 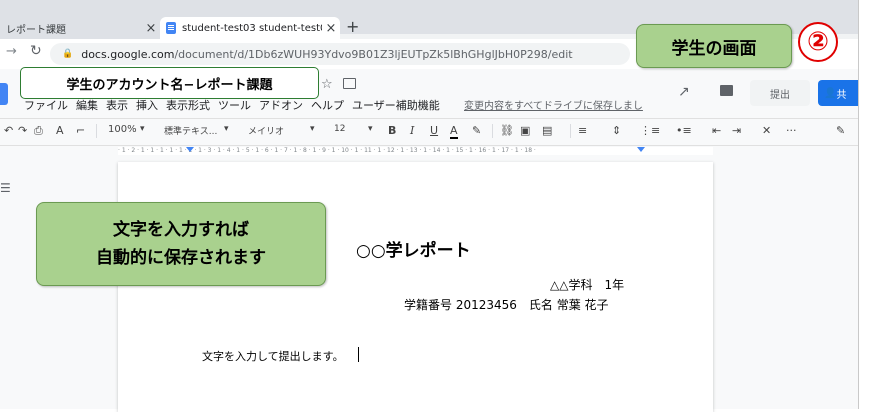 What do you see at coordinates (181, 244) in the screenshot?
I see `autosave-callout: 文字を入力すれば 自動的に保存されます` at bounding box center [181, 244].